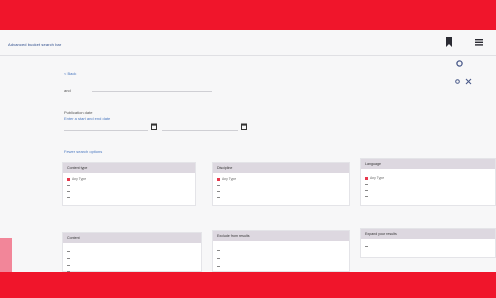  Describe the element at coordinates (87, 118) in the screenshot. I see `date-hint: Enter a start and end date` at that location.